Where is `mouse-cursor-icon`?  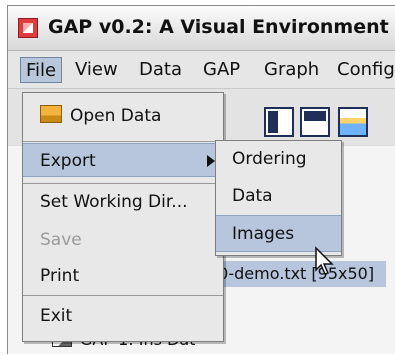
mouse-cursor-icon is located at coordinates (324, 260).